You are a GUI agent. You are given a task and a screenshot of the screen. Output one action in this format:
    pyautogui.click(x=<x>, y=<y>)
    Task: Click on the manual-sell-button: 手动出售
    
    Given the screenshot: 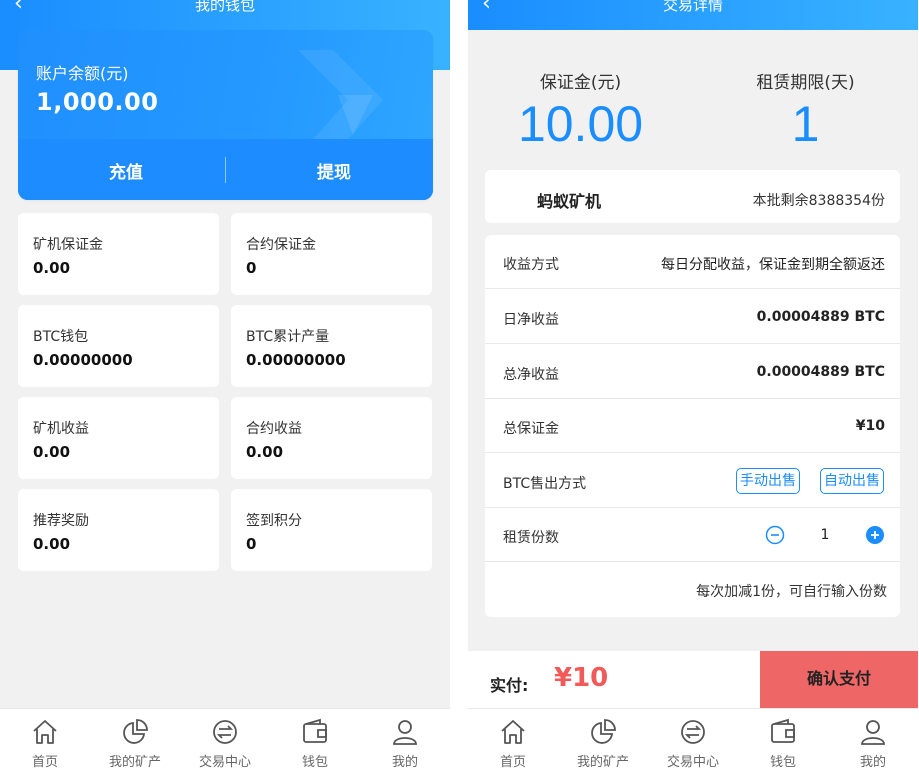 What is the action you would take?
    pyautogui.click(x=768, y=481)
    